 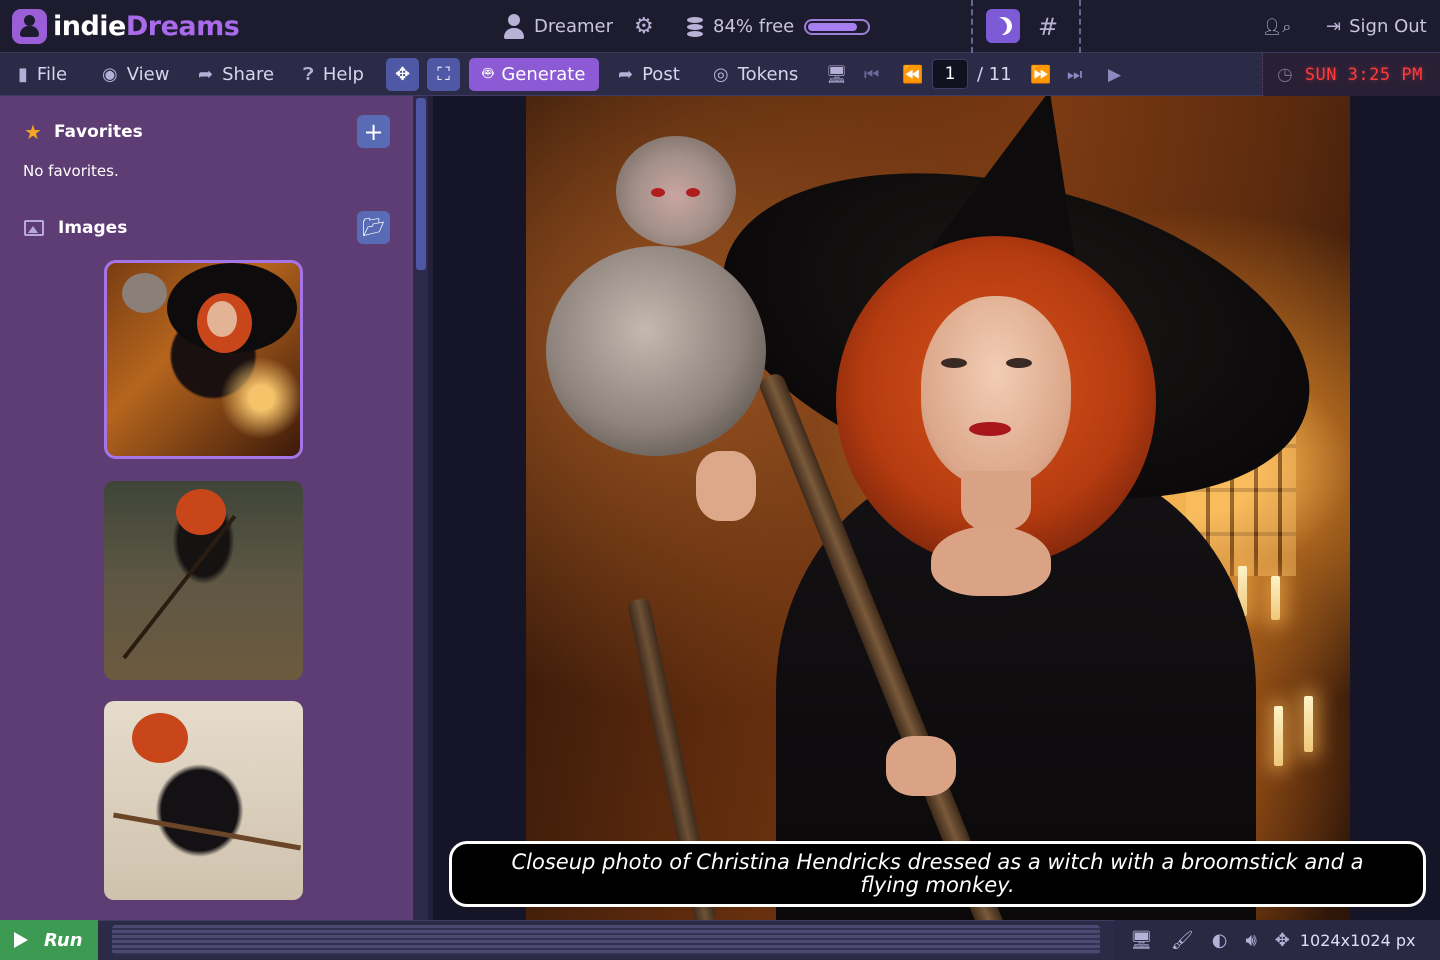 I want to click on robot-icon: 🤖︎, so click(x=488, y=73).